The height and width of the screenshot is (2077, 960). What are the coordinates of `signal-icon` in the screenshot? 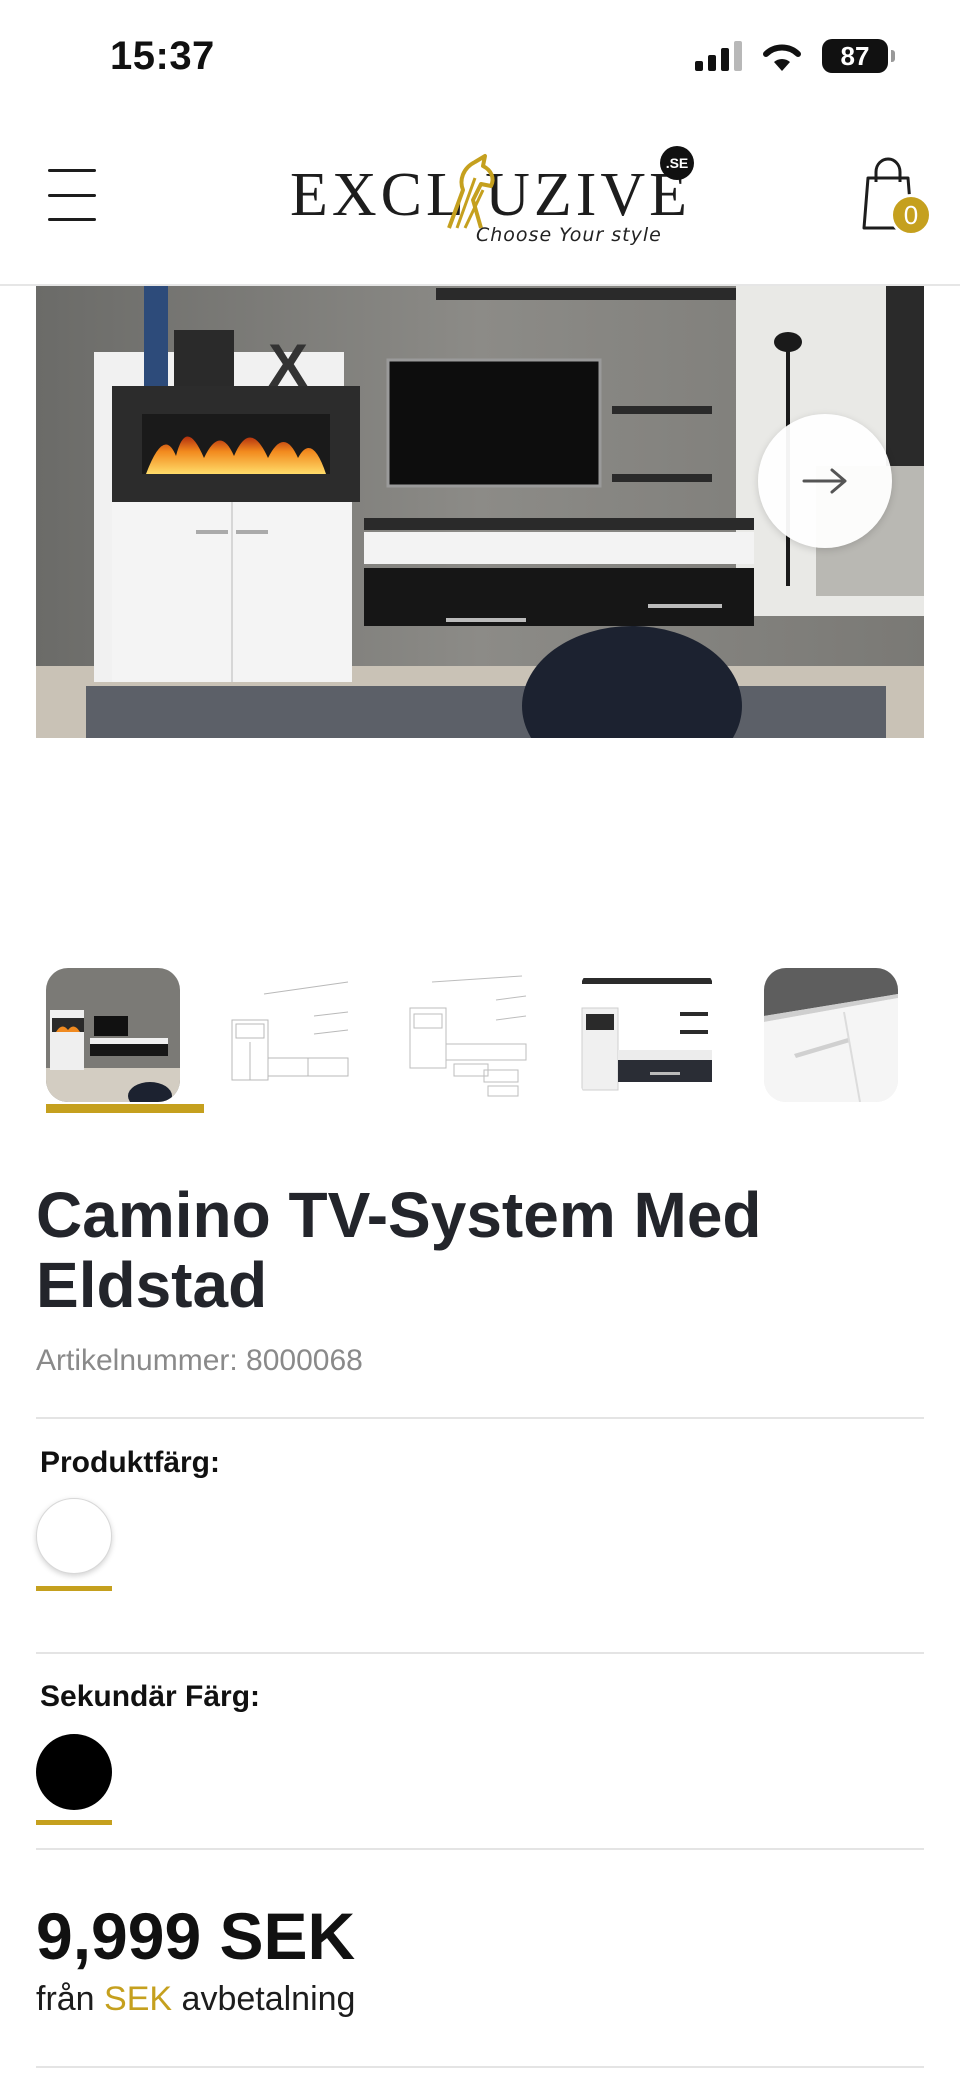 It's located at (718, 56).